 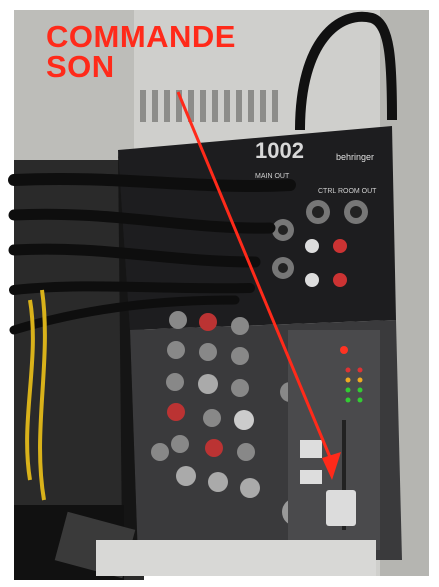 I want to click on master-fader-knob, so click(x=341, y=508).